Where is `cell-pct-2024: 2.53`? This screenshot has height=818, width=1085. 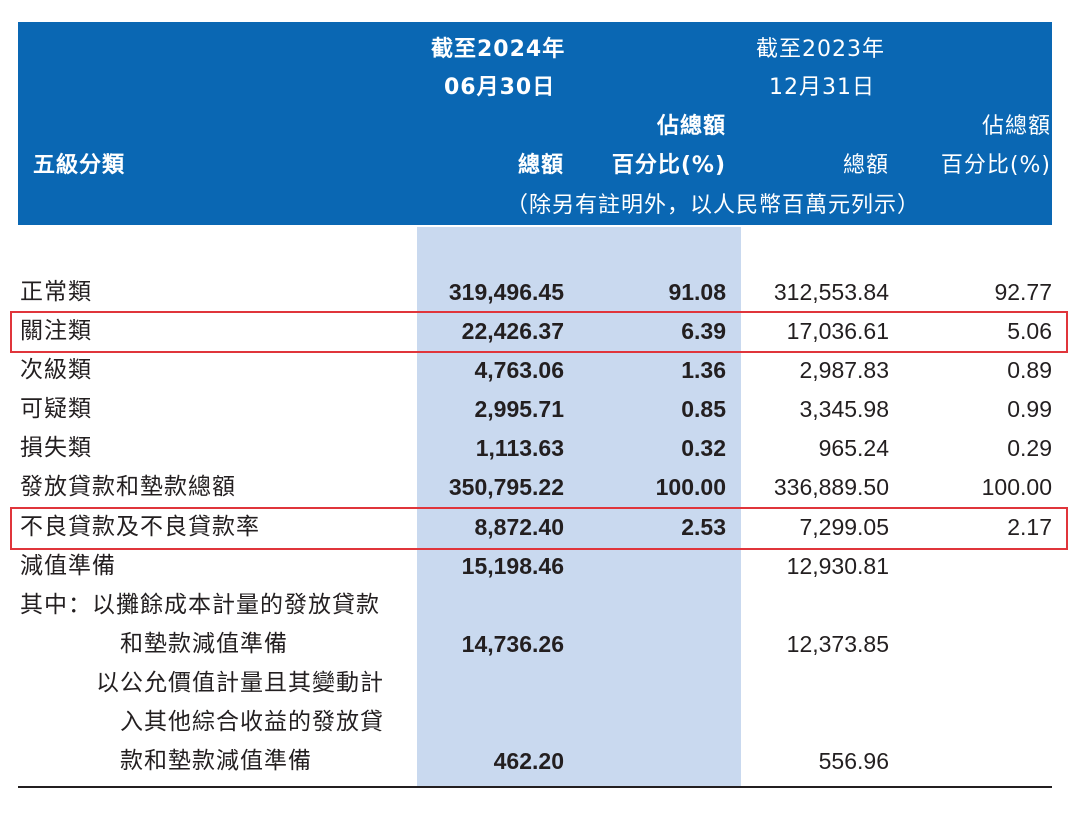
cell-pct-2024: 2.53 is located at coordinates (703, 527).